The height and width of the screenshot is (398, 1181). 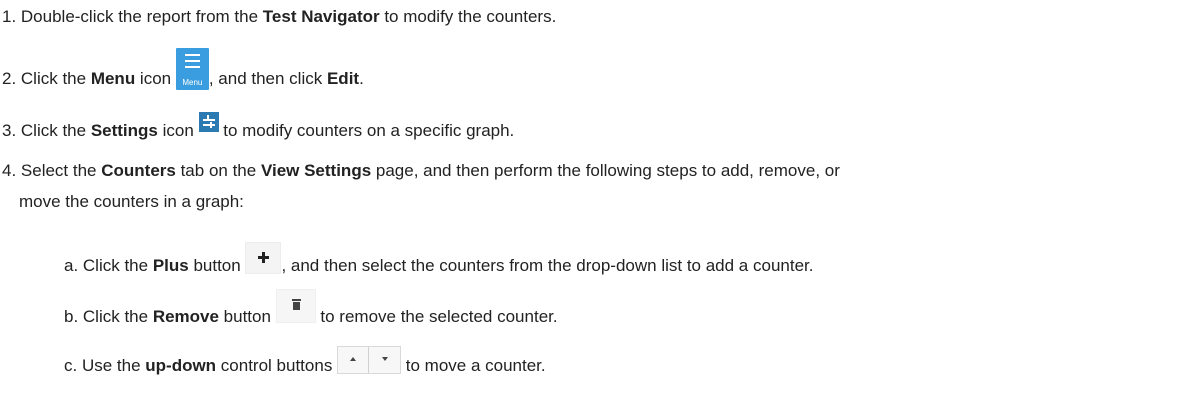 I want to click on edit-label: Edit, so click(x=343, y=78).